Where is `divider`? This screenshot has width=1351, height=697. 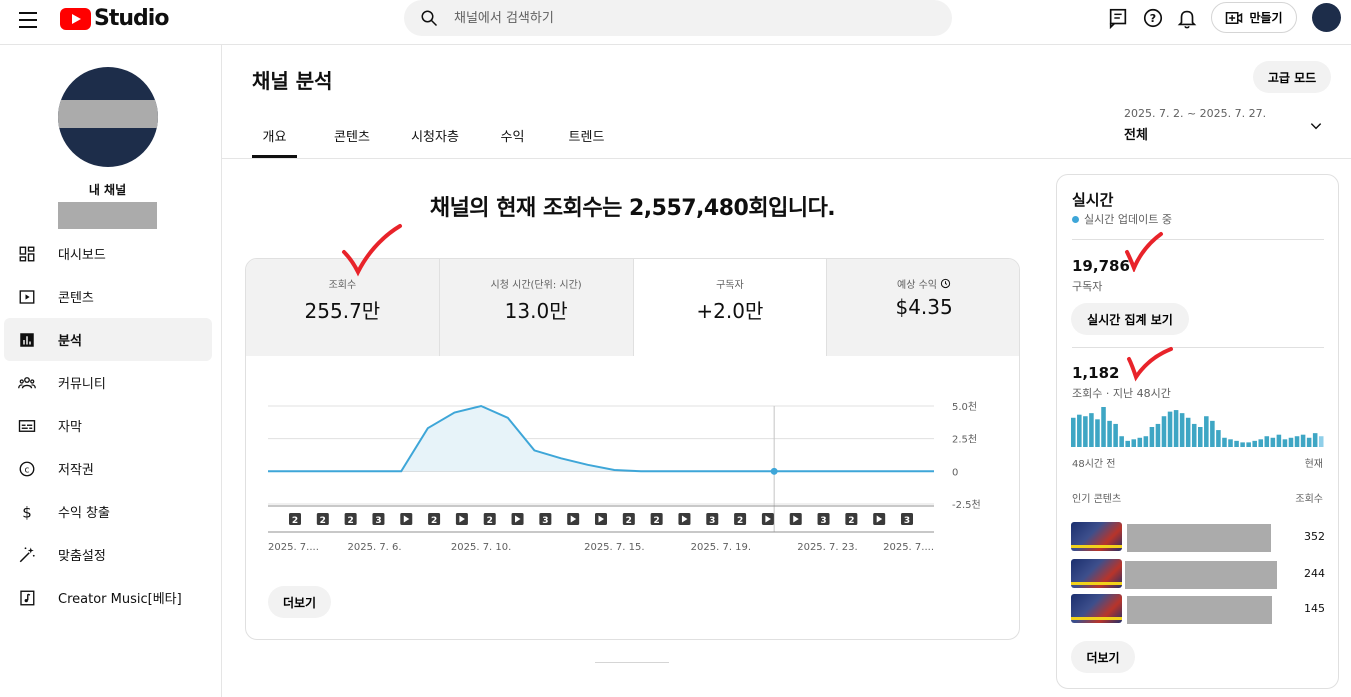 divider is located at coordinates (1198, 239).